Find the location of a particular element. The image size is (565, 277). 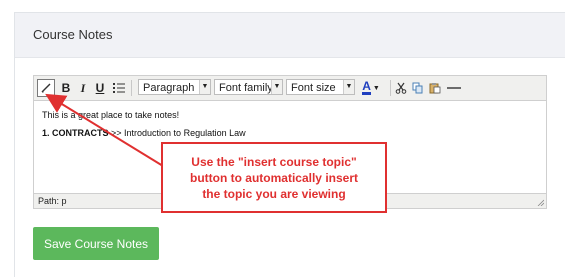

annotation-line-2: button to automatically insert is located at coordinates (273, 177).